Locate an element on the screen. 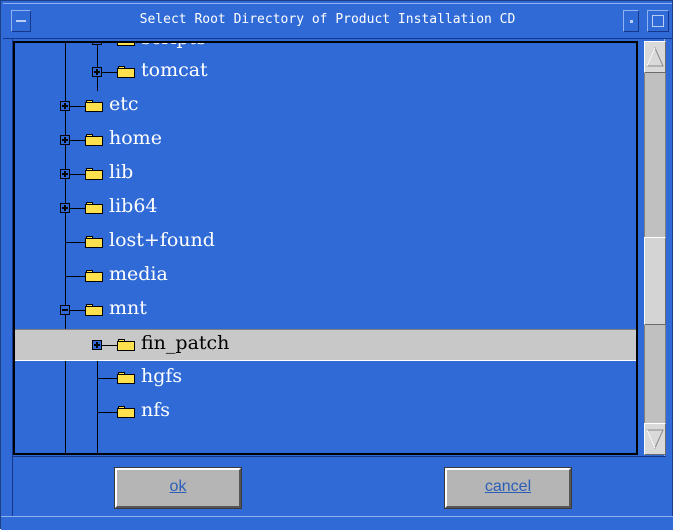 The image size is (673, 530). button-bar: ok cancel is located at coordinates (339, 486).